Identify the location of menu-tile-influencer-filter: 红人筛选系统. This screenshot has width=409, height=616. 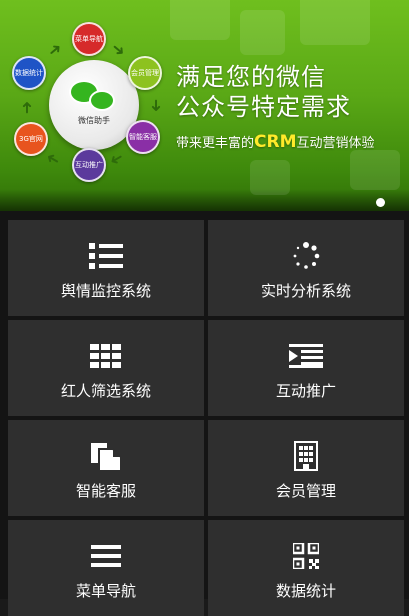
(106, 368).